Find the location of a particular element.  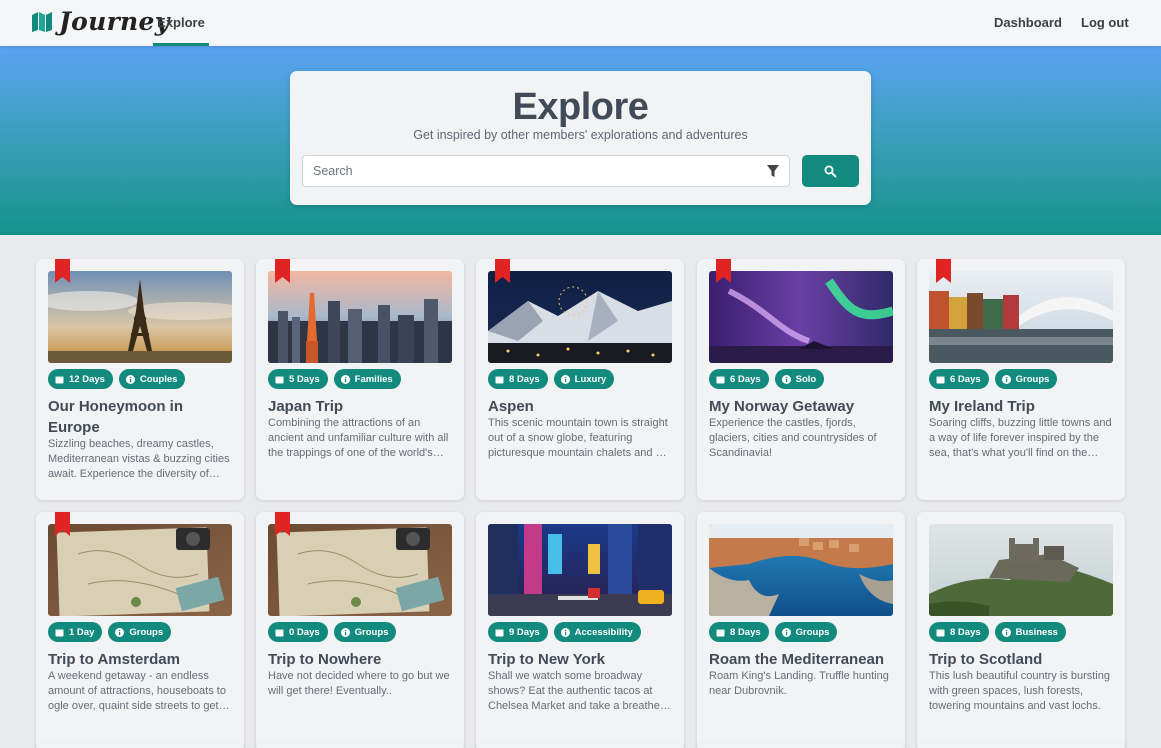

nav-tab-explore: Explore is located at coordinates (181, 23).